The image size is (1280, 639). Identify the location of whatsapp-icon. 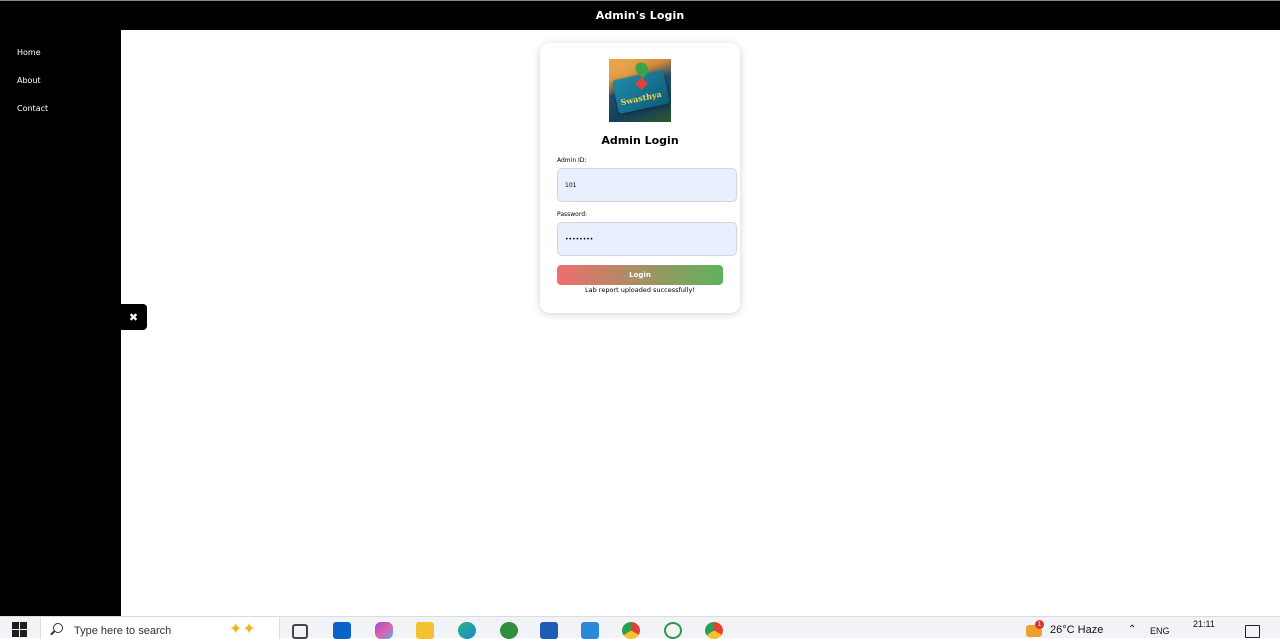
(673, 630).